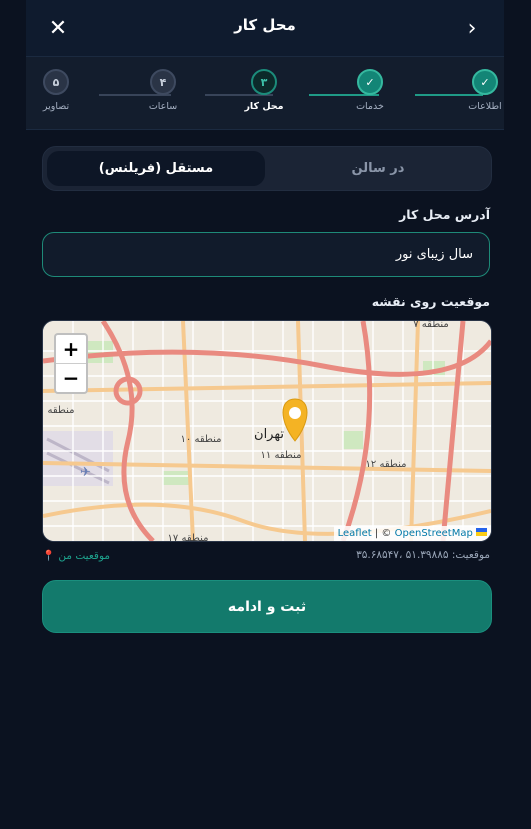  Describe the element at coordinates (355, 533) in the screenshot. I see `leaflet-link: Leaflet` at that location.